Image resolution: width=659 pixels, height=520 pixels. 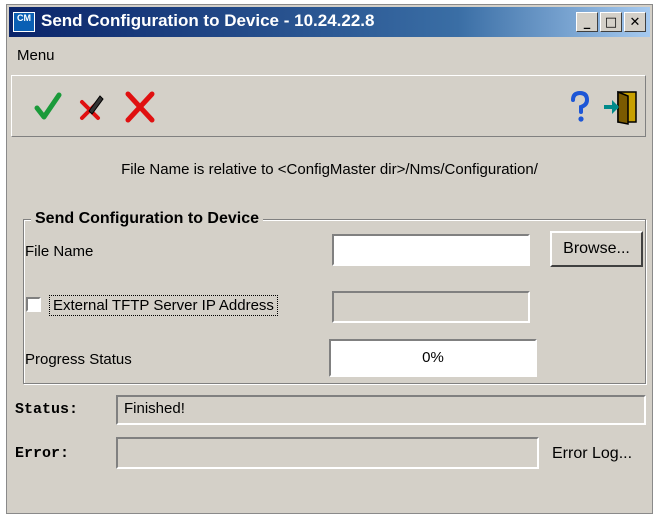 What do you see at coordinates (431, 250) in the screenshot?
I see `file-name-input` at bounding box center [431, 250].